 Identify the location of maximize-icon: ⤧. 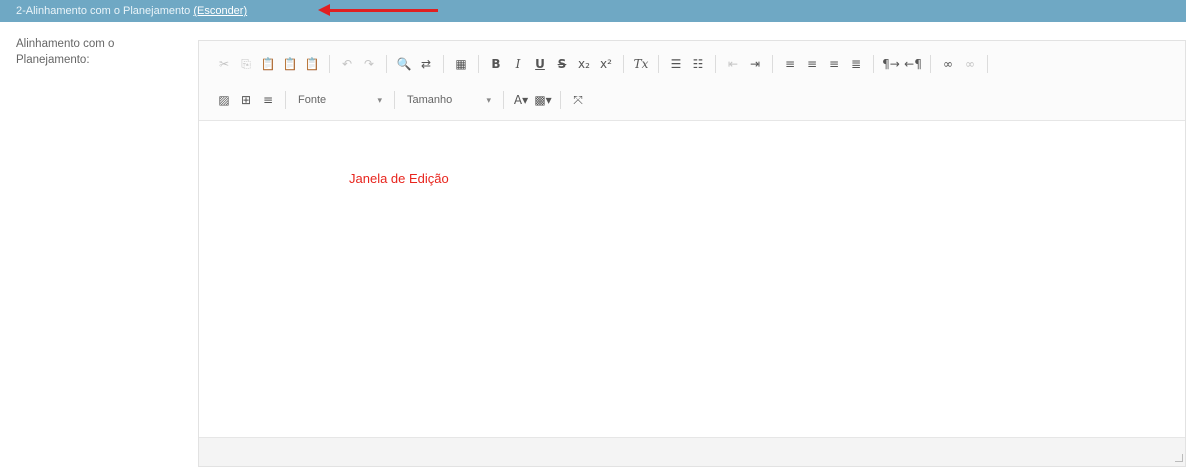
(578, 100).